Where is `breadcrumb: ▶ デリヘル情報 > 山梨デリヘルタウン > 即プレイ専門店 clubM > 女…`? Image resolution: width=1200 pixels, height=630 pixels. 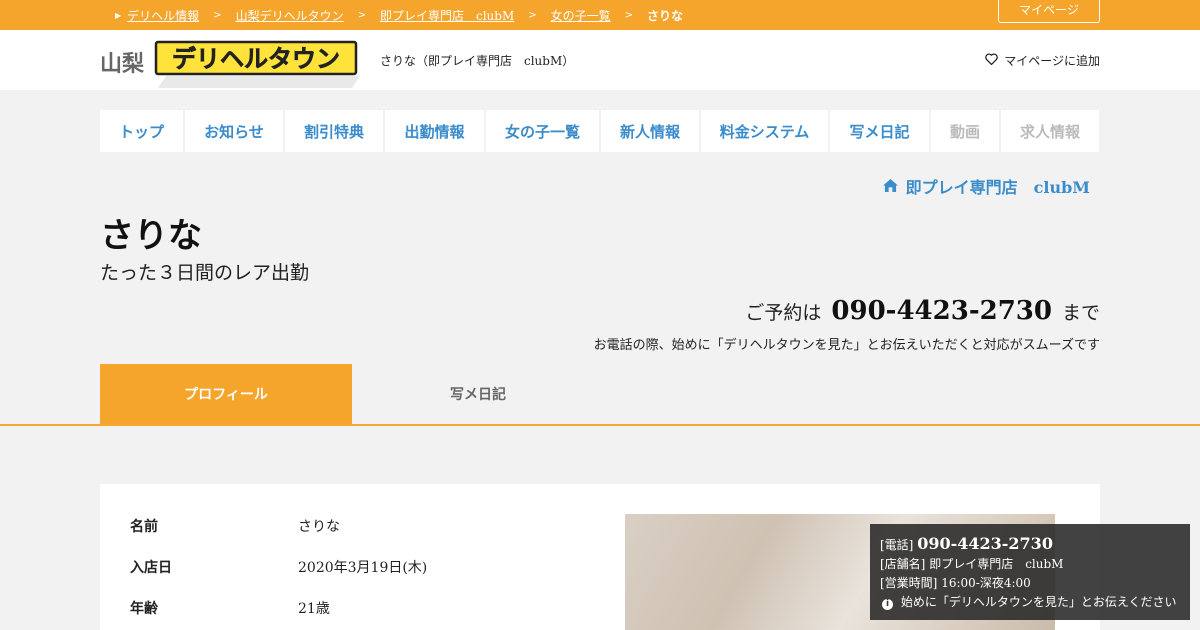
breadcrumb: ▶ デリヘル情報 > 山梨デリヘルタウン > 即プレイ専門店 clubM > 女… is located at coordinates (399, 15).